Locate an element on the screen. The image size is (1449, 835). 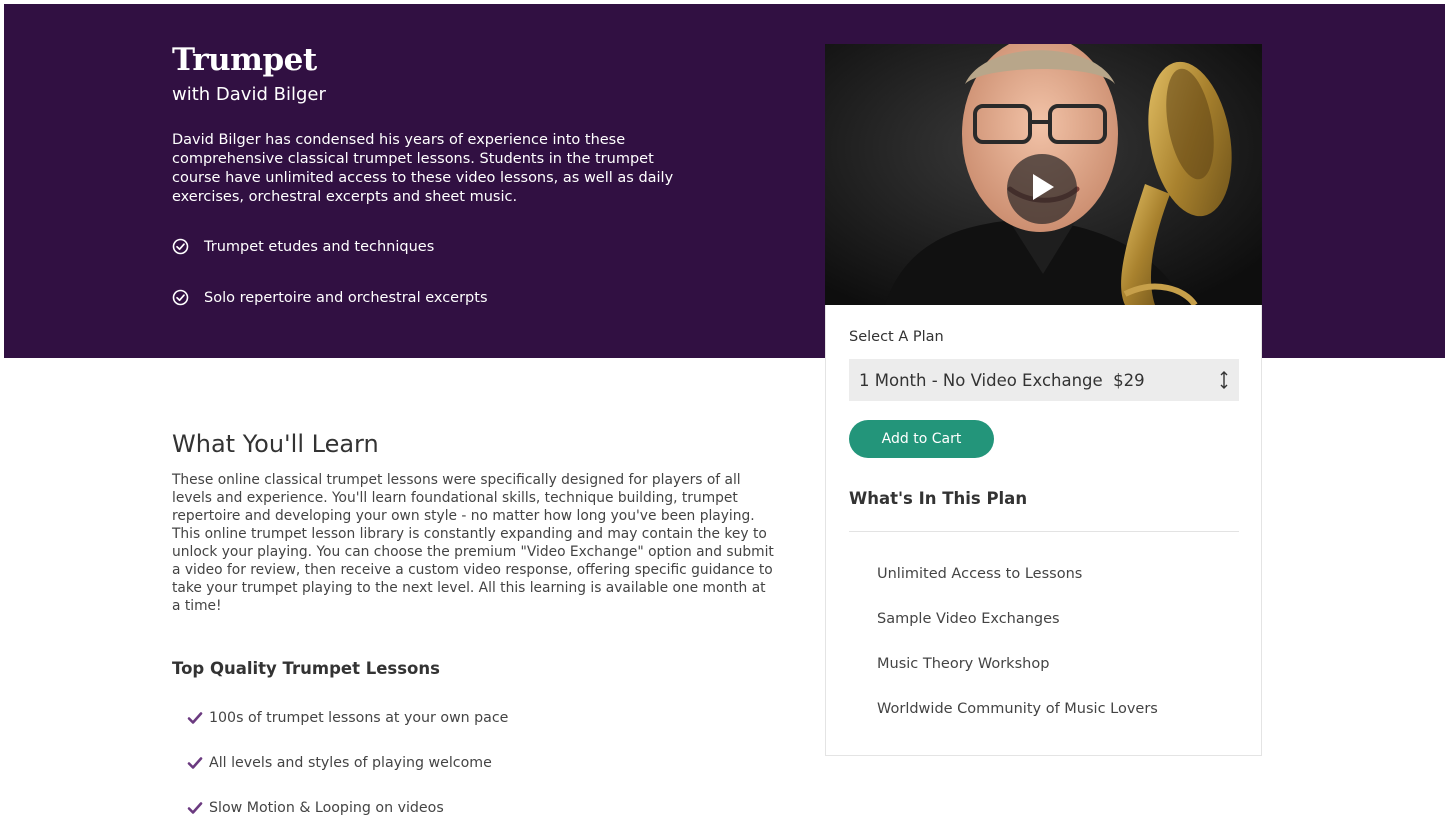
plan-item: Worldwide Community of Music Lovers is located at coordinates (1017, 709).